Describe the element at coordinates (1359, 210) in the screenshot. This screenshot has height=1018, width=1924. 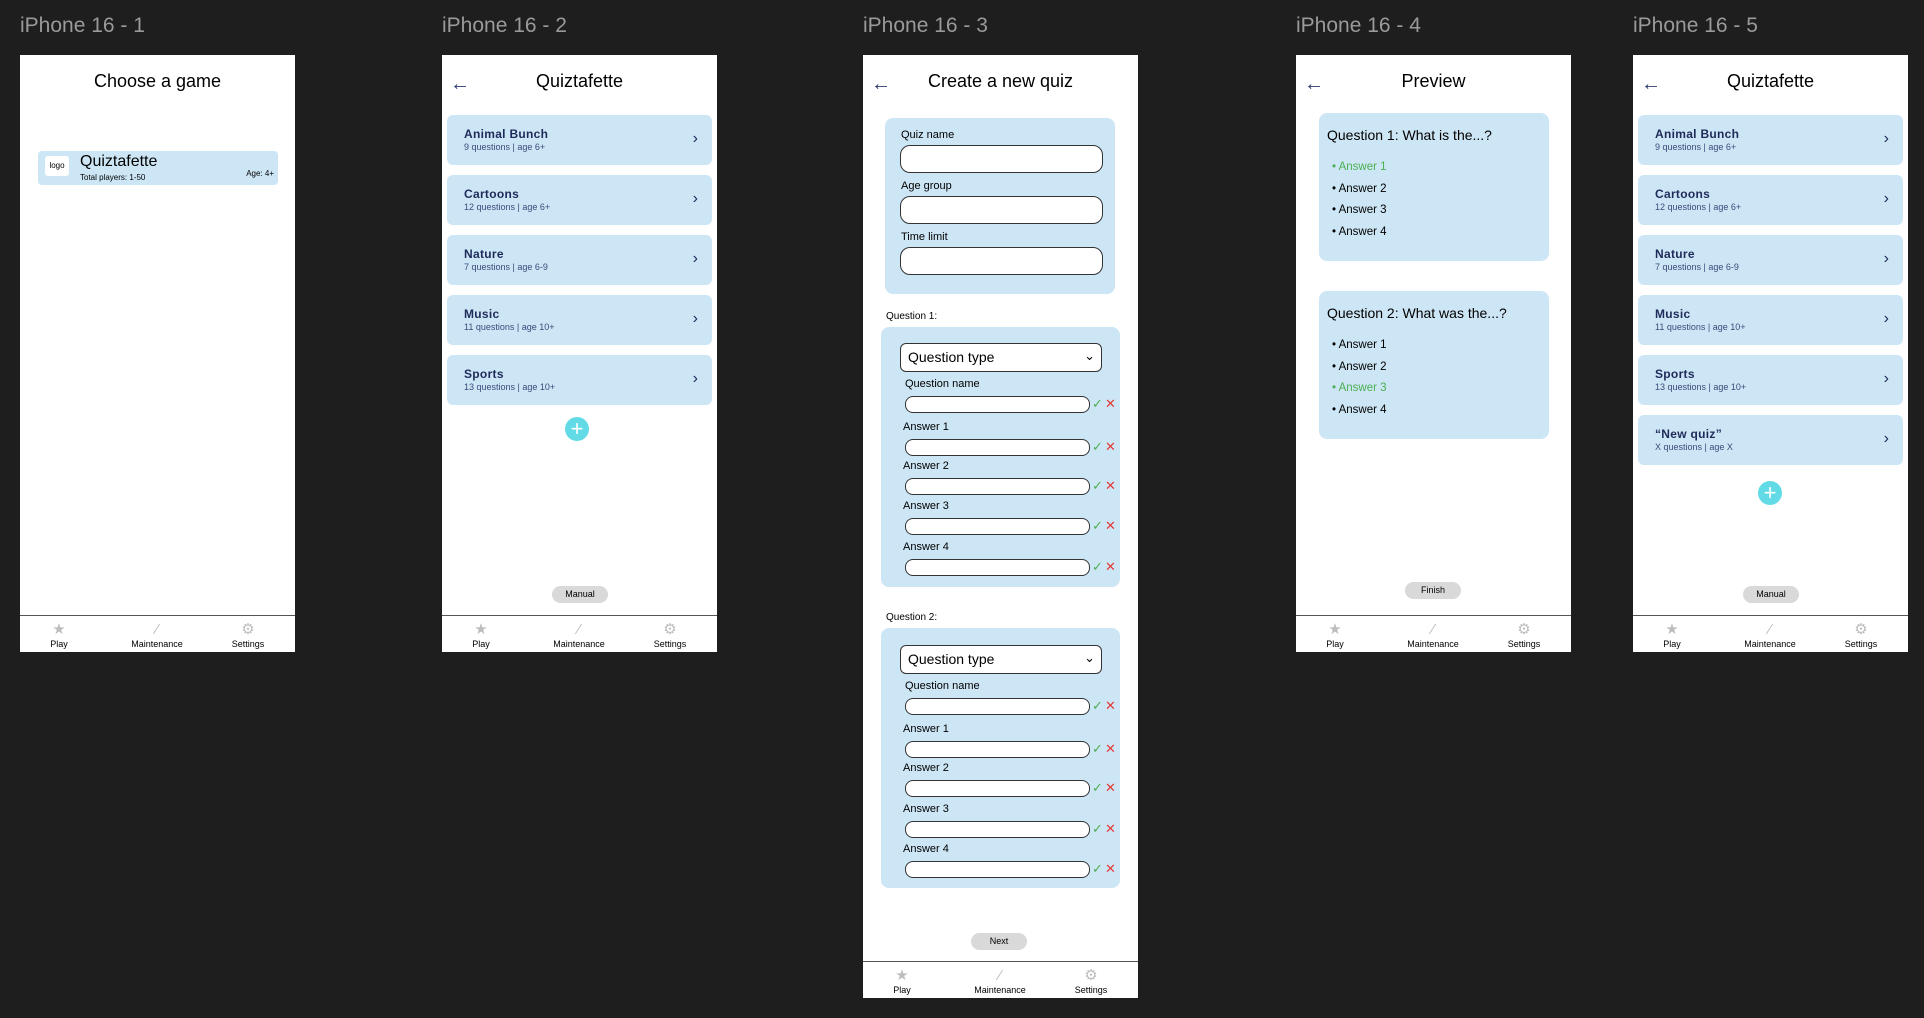
I see `answer-item: • Answer 3` at that location.